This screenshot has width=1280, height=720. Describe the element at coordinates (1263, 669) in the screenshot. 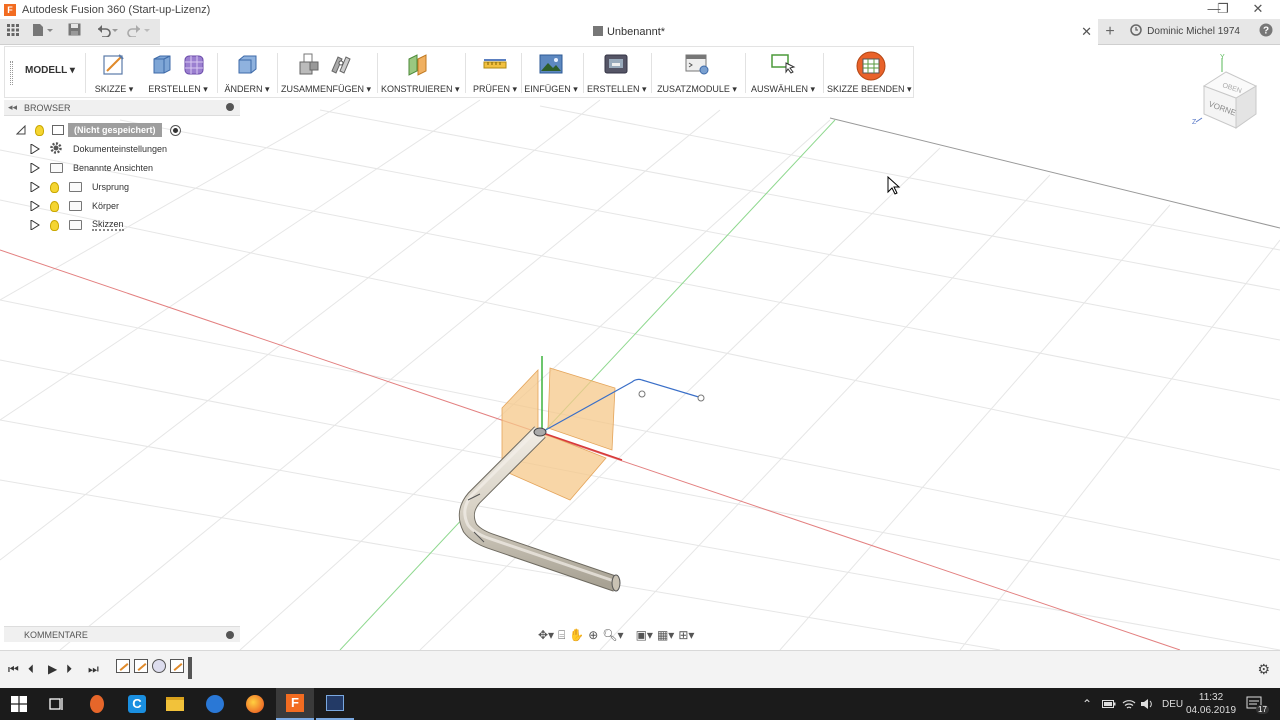

I see `timeline-settings-icon: ⚙` at that location.